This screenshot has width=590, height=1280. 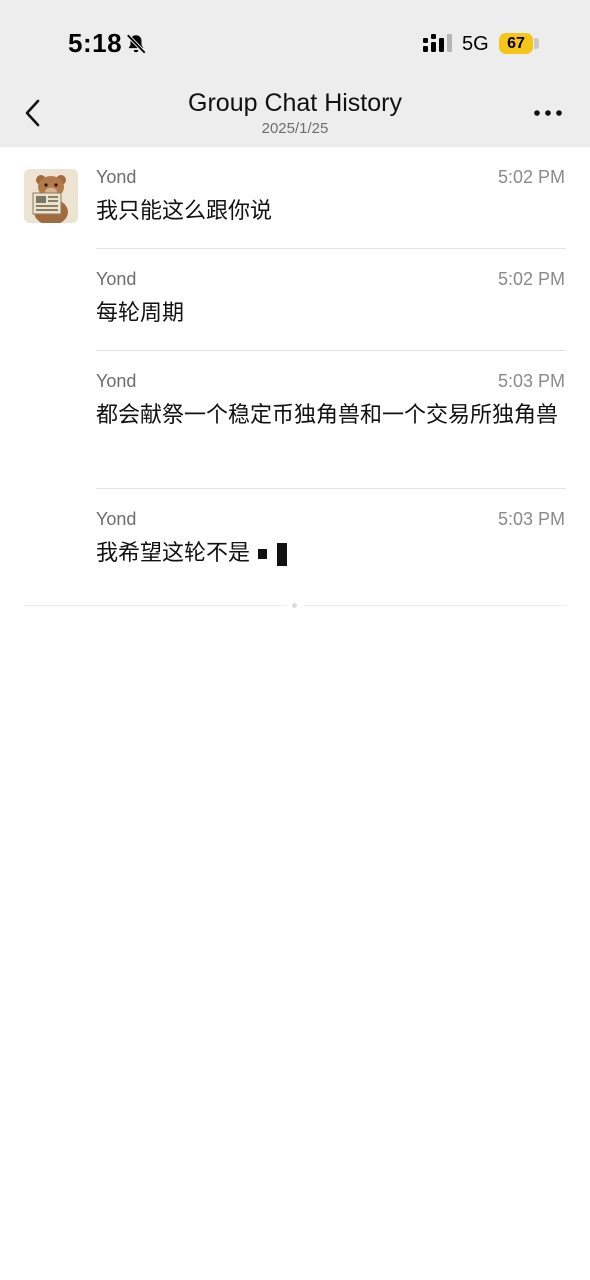 I want to click on end-divider-right, so click(x=435, y=605).